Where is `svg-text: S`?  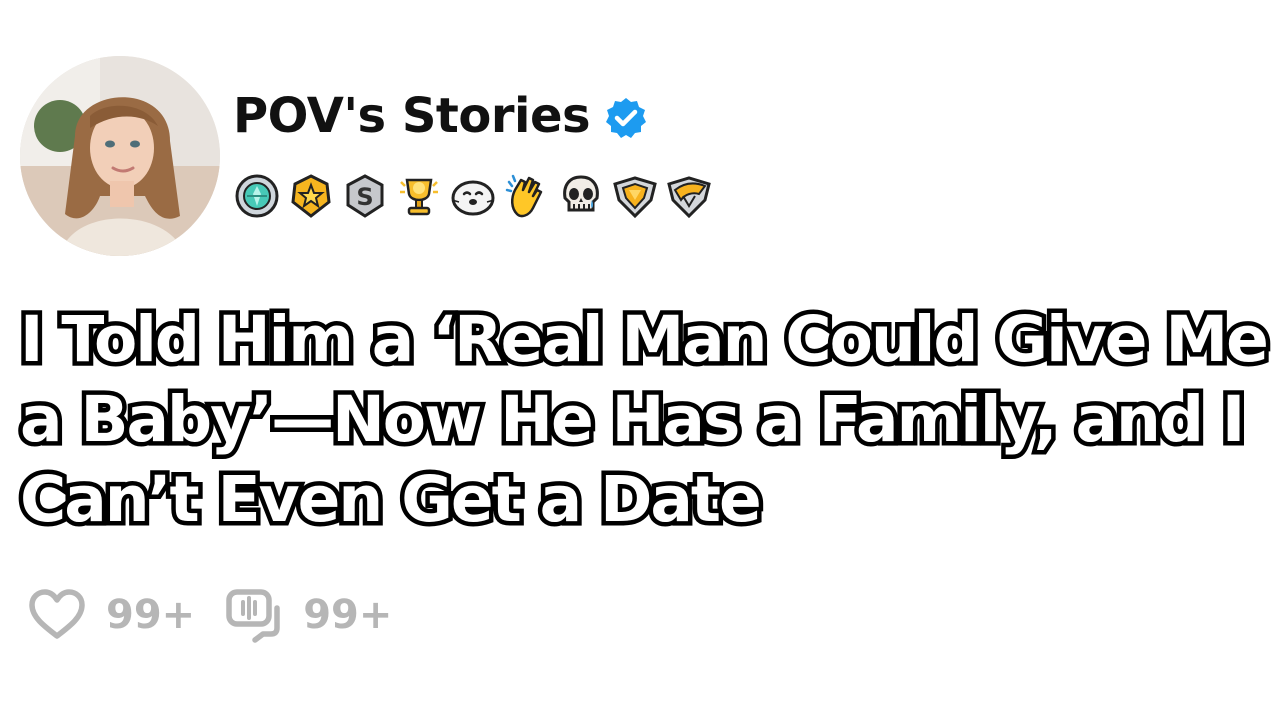 svg-text: S is located at coordinates (364, 197).